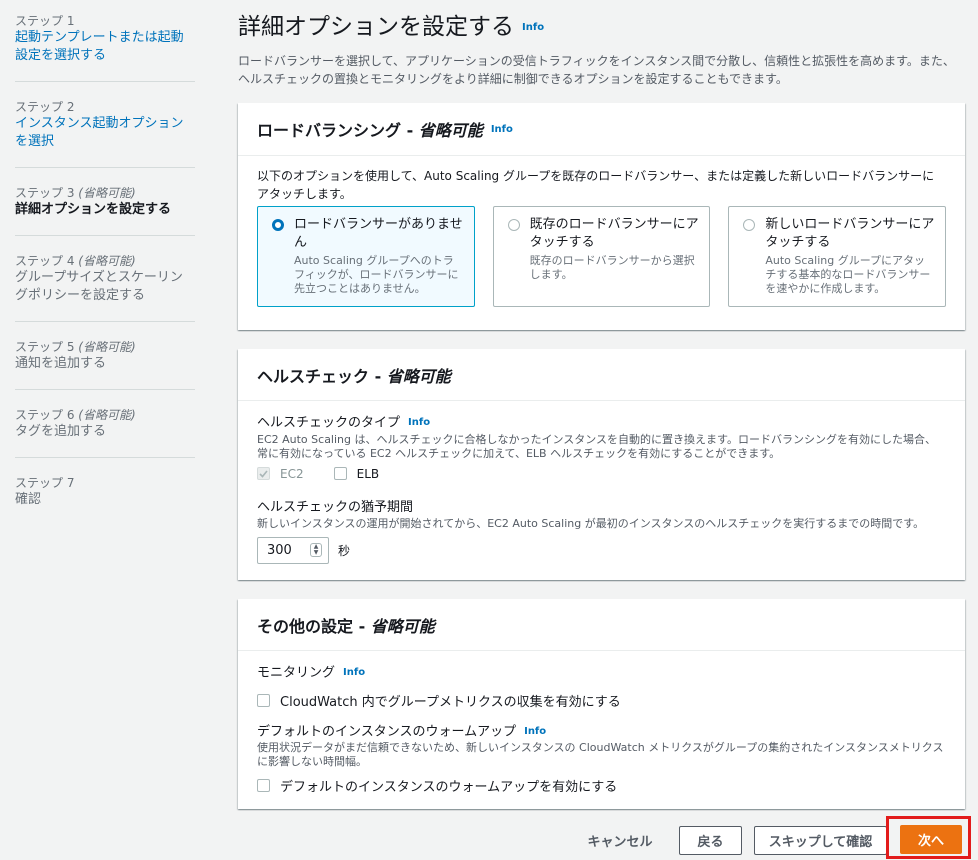 The image size is (978, 860). Describe the element at coordinates (292, 473) in the screenshot. I see `ec2-label: EC2` at that location.